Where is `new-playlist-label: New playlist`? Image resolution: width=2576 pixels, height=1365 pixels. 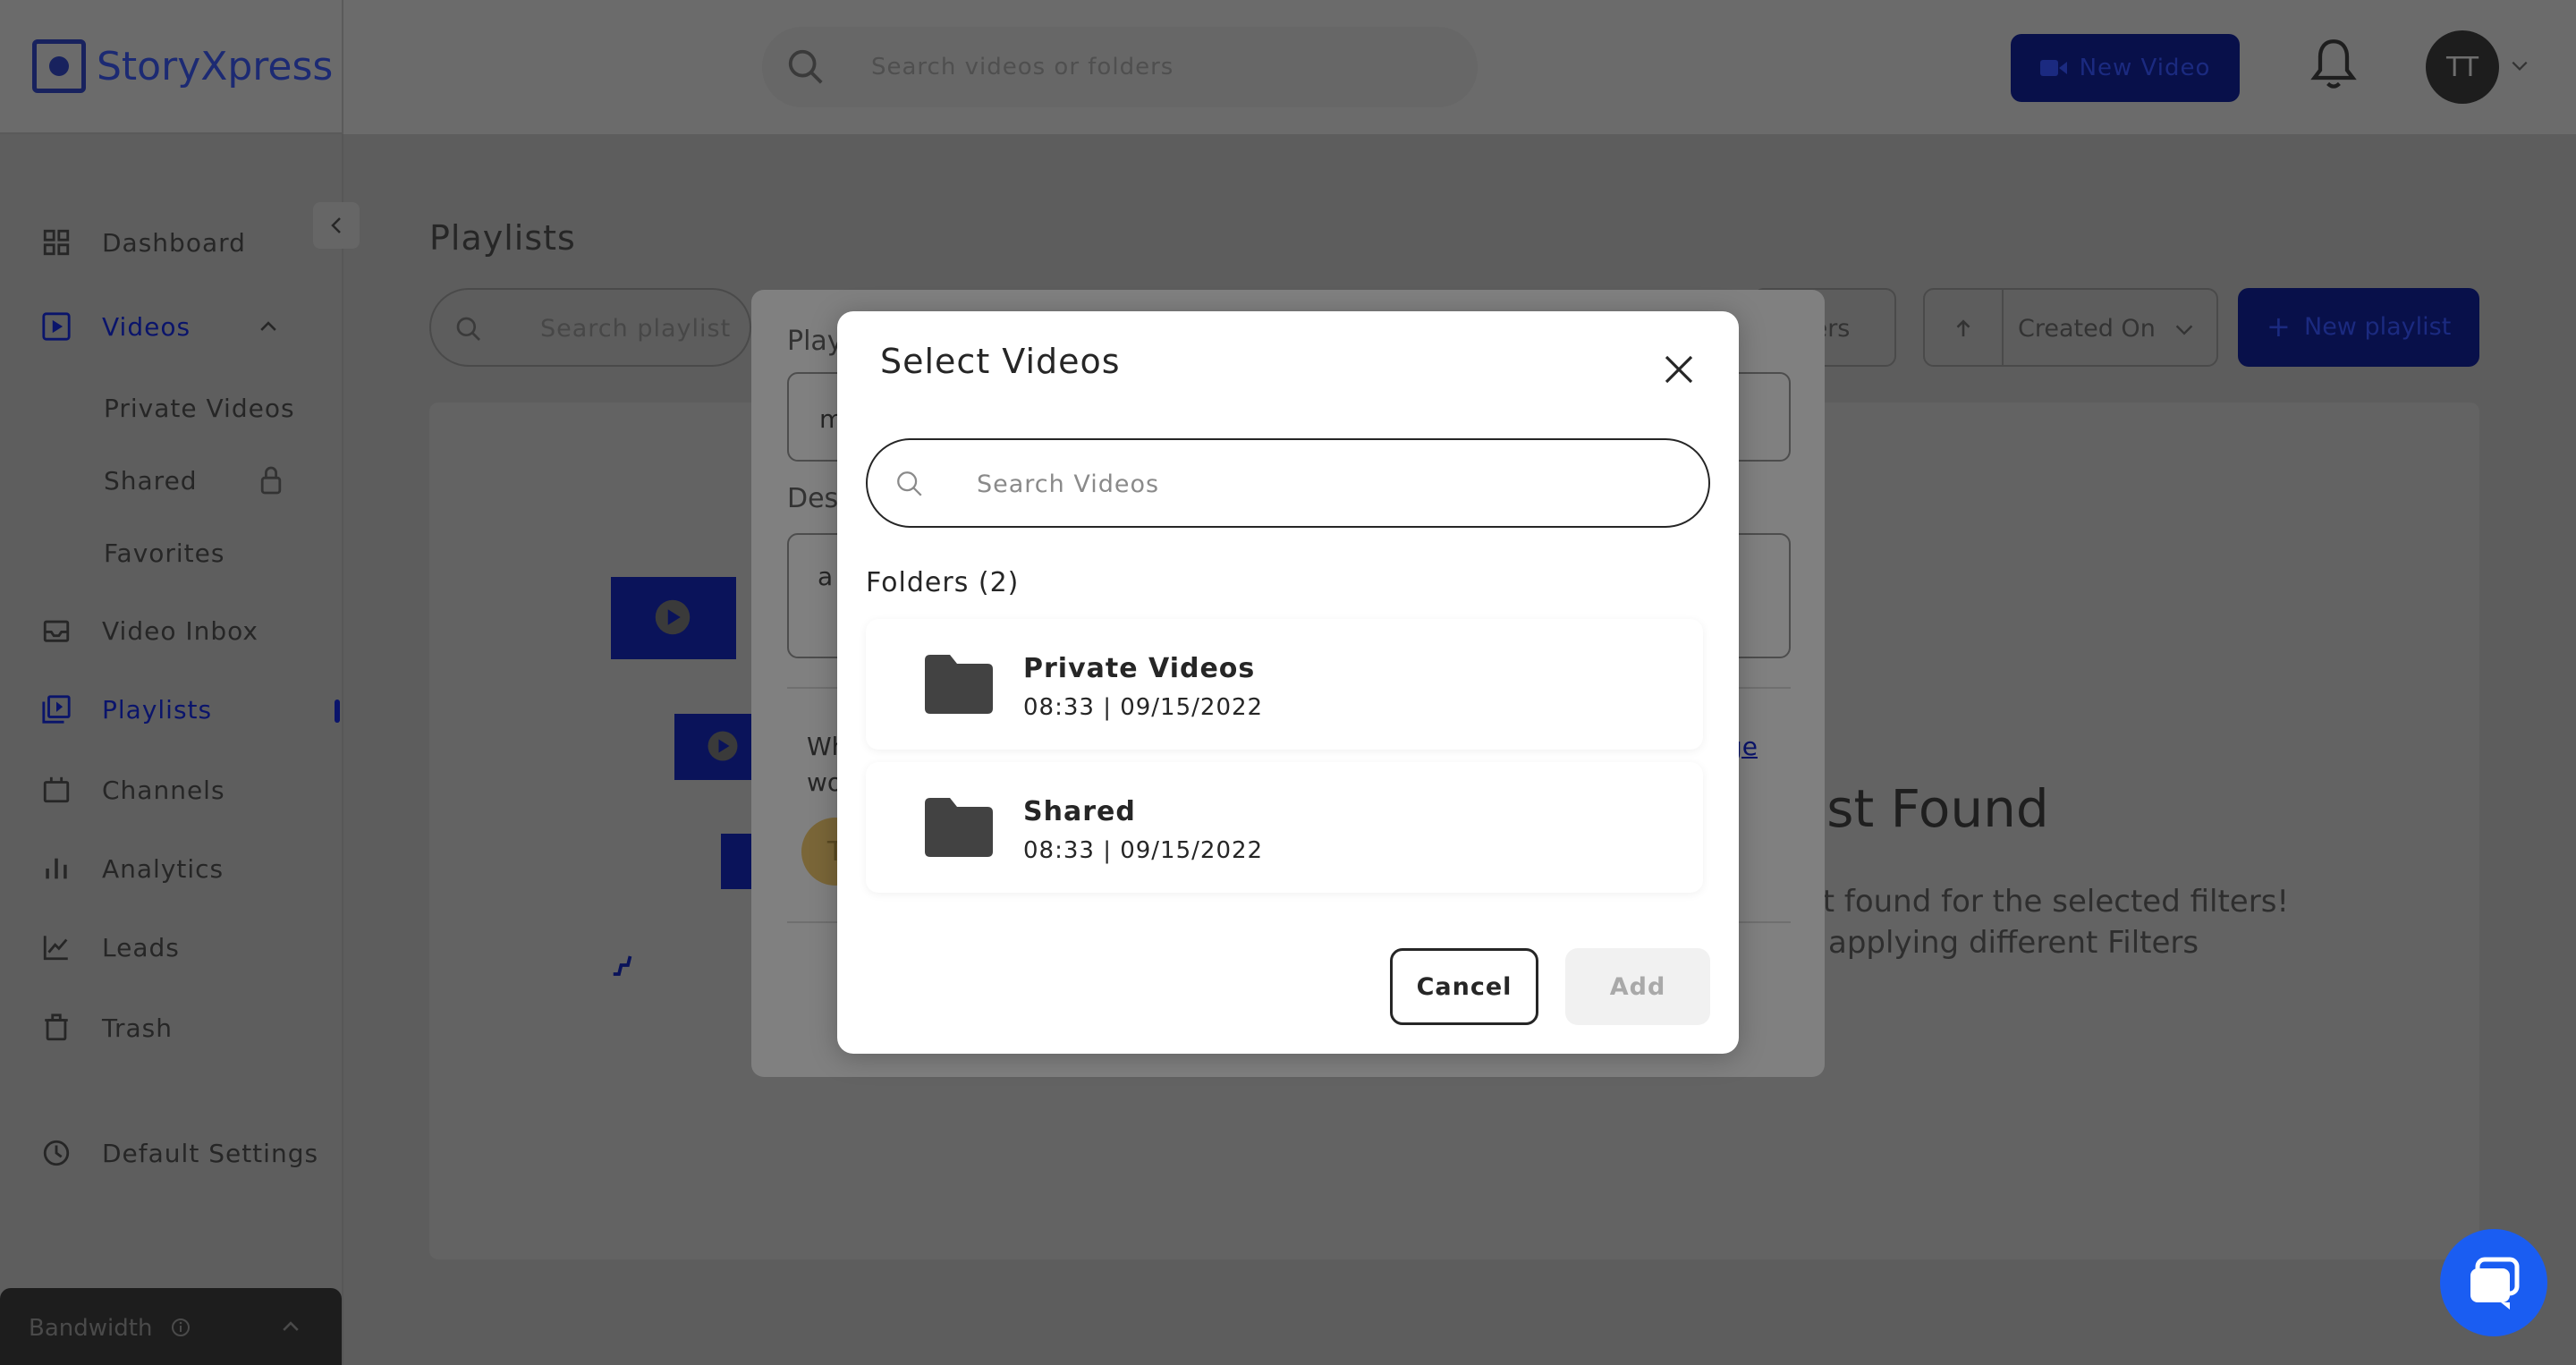 new-playlist-label: New playlist is located at coordinates (2378, 327).